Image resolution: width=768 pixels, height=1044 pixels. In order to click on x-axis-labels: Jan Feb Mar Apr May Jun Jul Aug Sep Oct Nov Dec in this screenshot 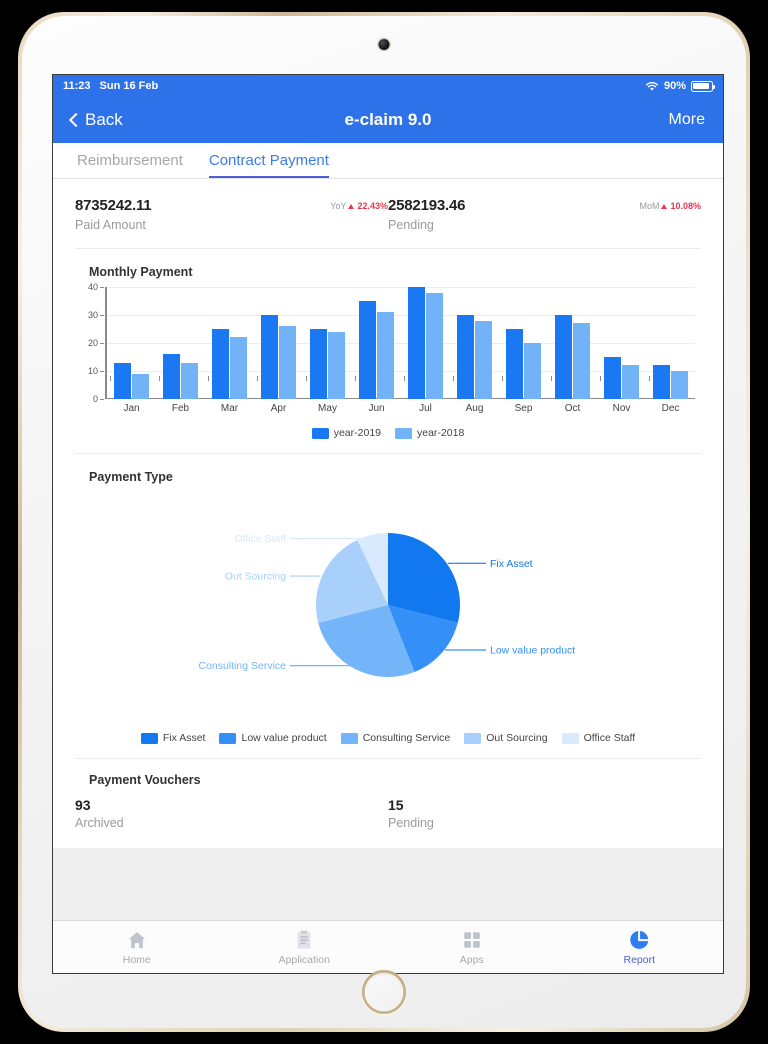, I will do `click(401, 408)`.